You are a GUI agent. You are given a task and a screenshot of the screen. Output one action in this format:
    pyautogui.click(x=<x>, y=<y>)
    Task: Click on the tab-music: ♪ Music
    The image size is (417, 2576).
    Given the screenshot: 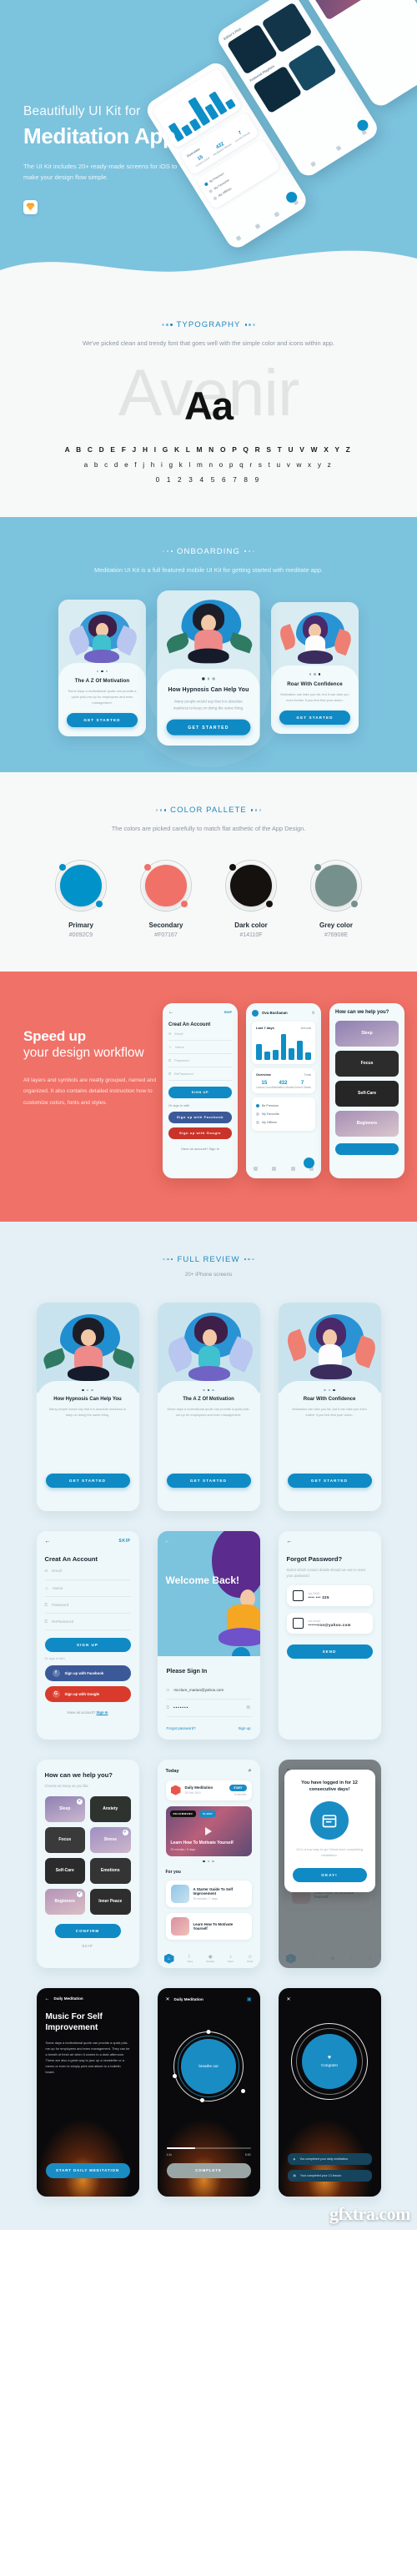 What is the action you would take?
    pyautogui.click(x=231, y=1959)
    